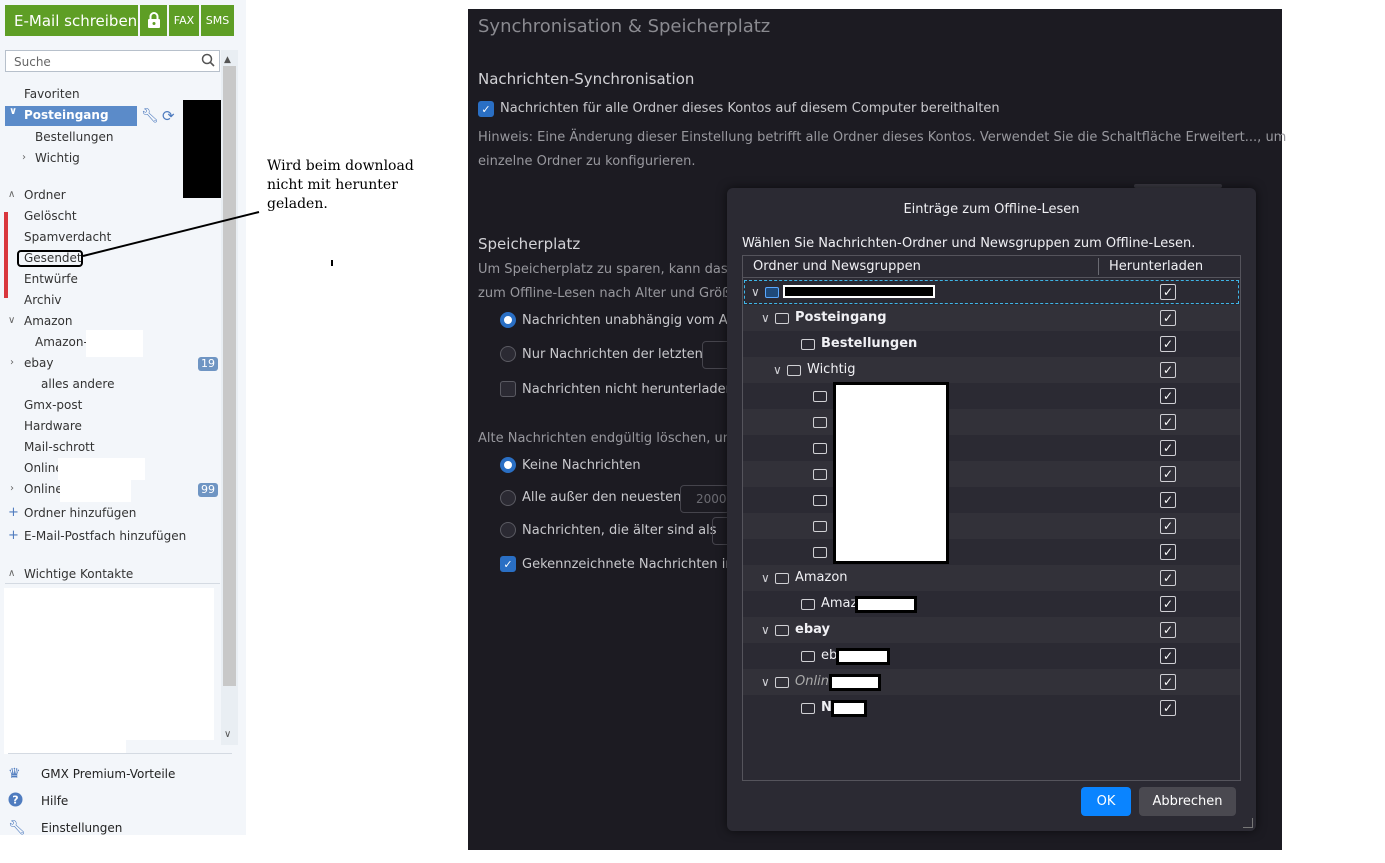  I want to click on tree-row: ∨ ebay ✓, so click(991, 630).